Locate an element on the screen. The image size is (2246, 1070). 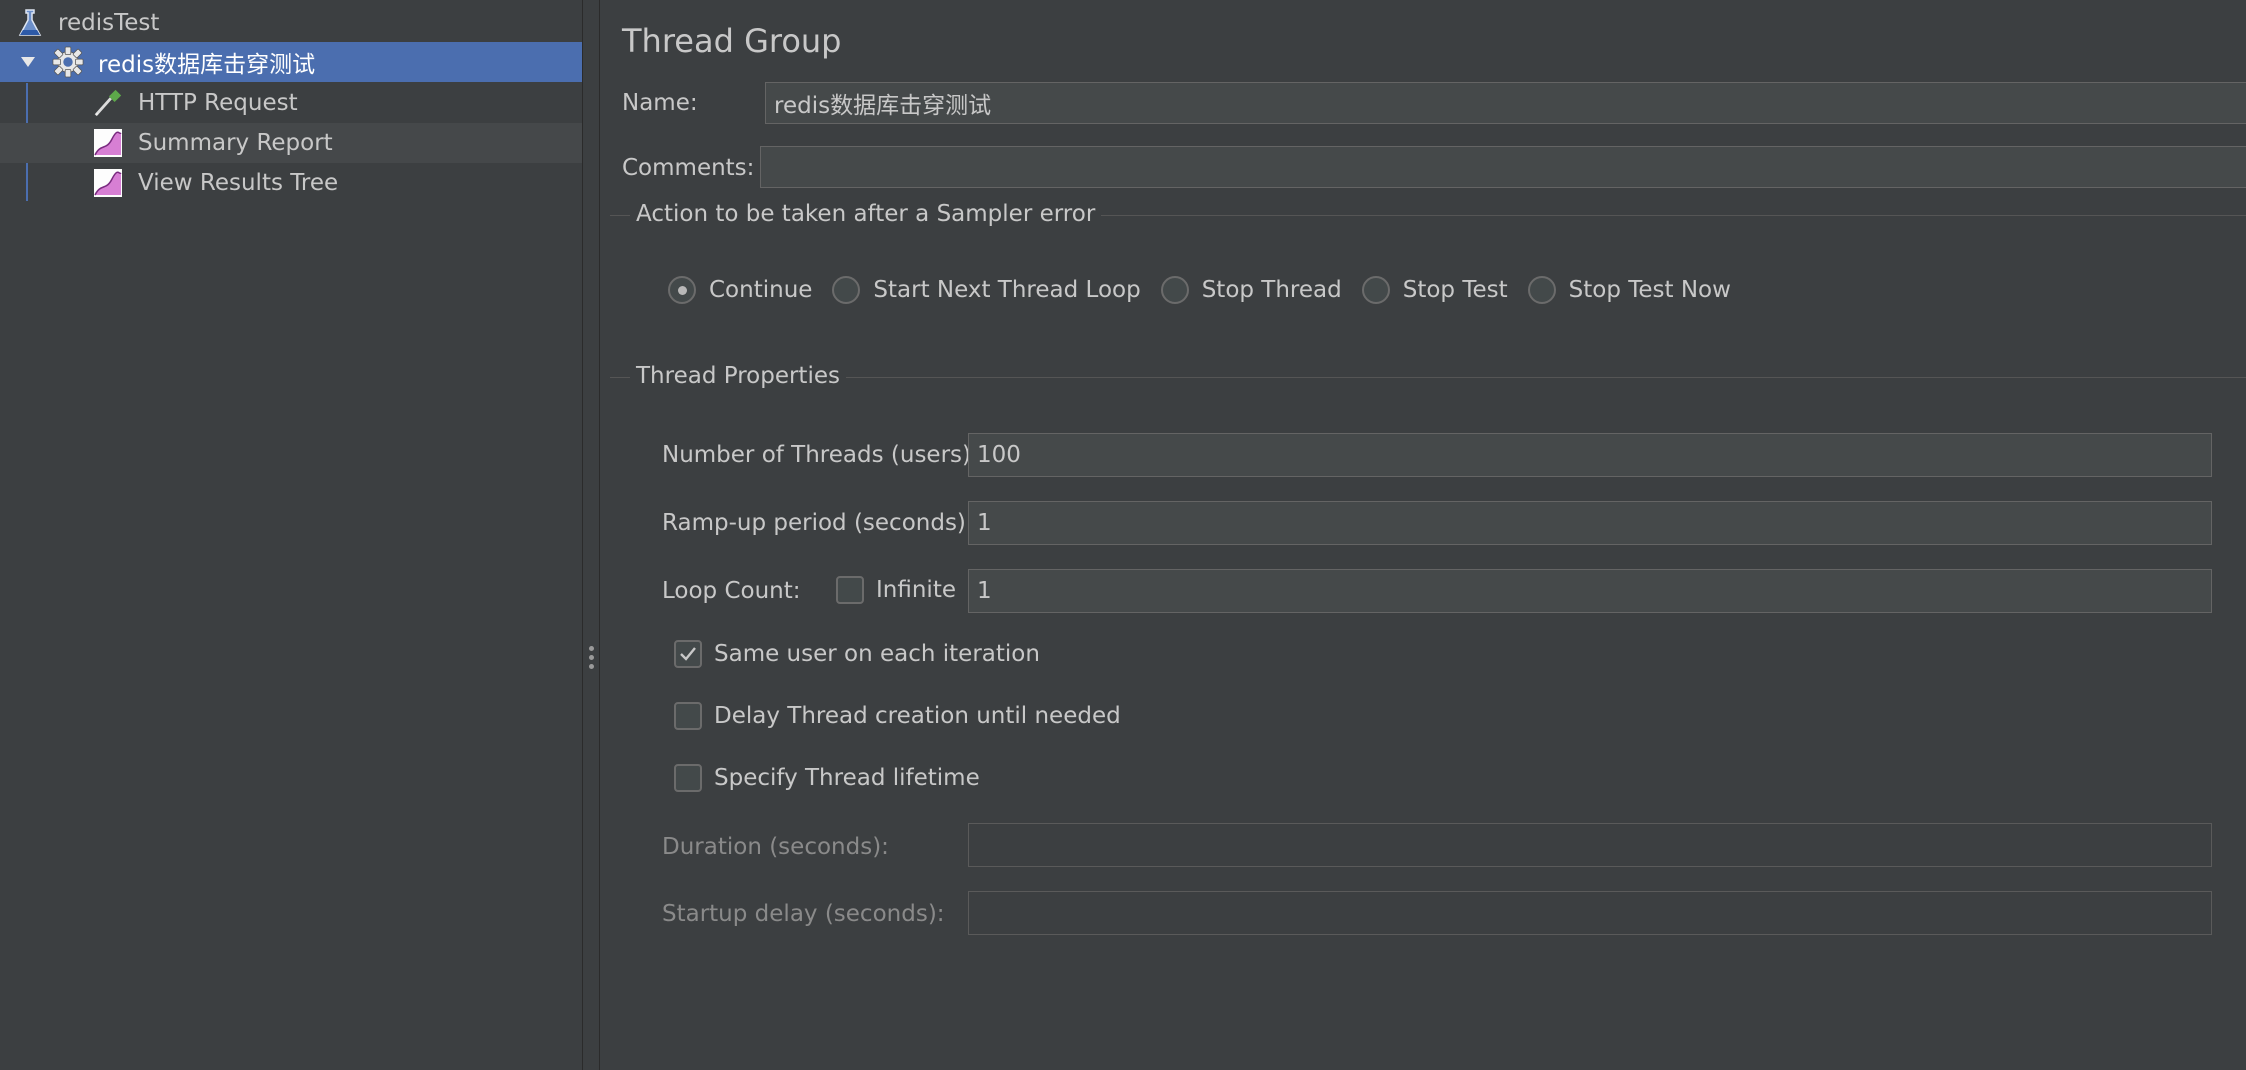
checkbox-checked-icon is located at coordinates (688, 654).